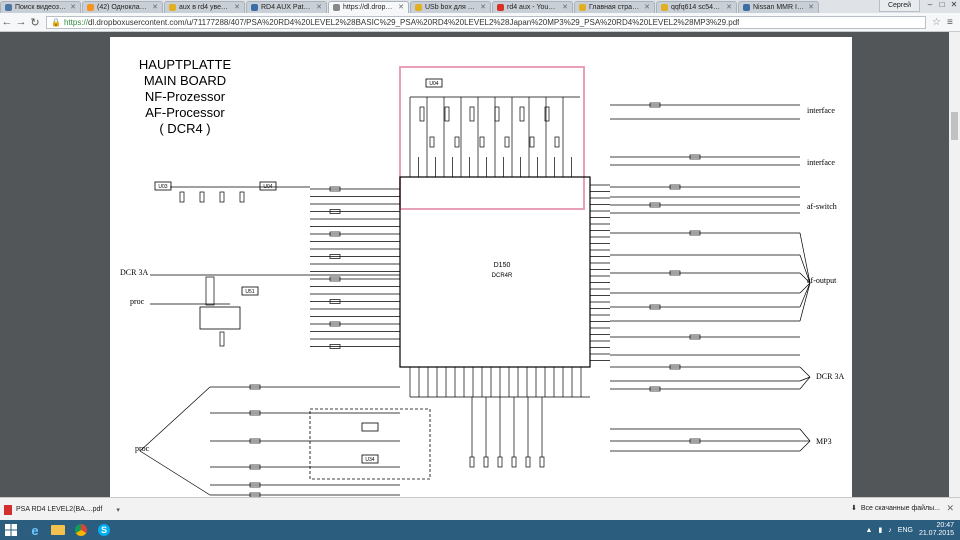  I want to click on profile-button: Сергей, so click(899, 6).